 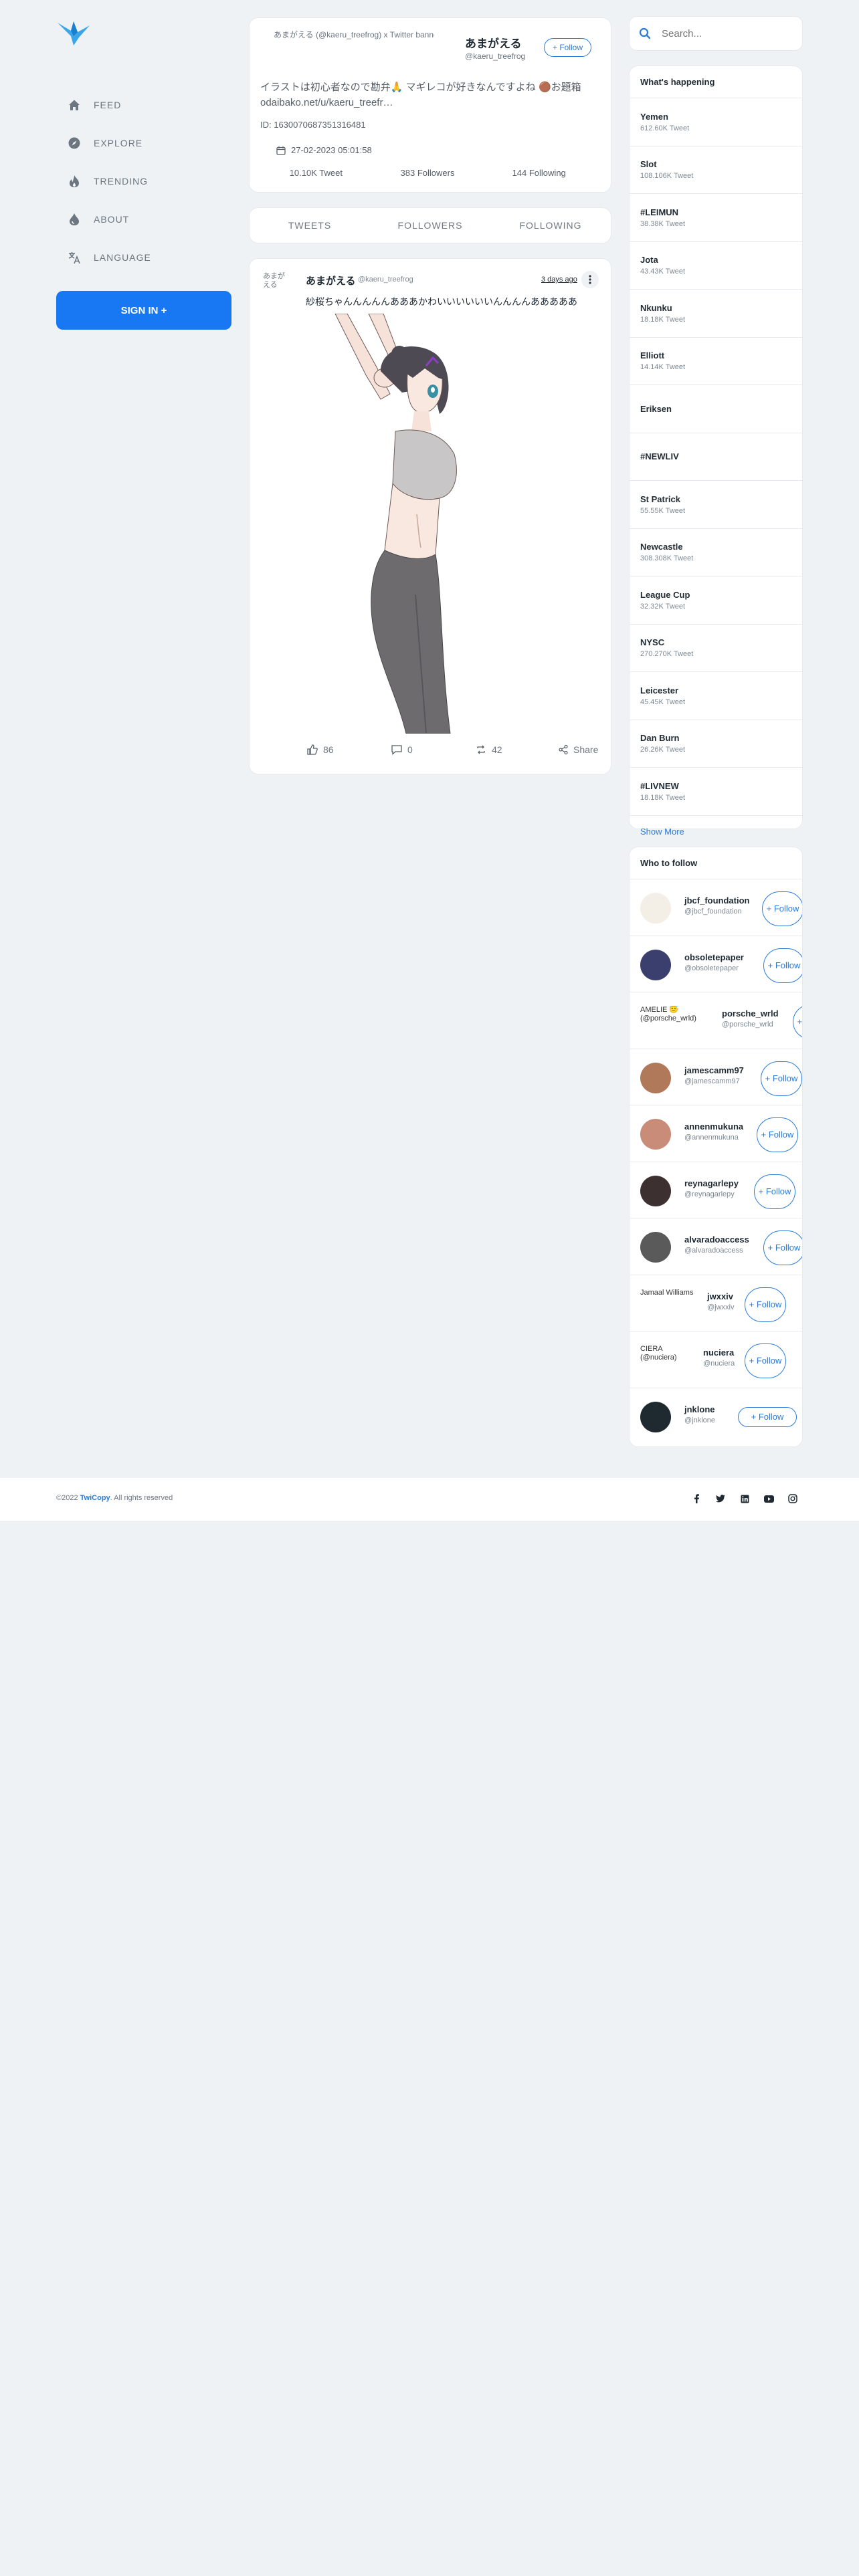 I want to click on user-name: nuciera, so click(x=718, y=1353).